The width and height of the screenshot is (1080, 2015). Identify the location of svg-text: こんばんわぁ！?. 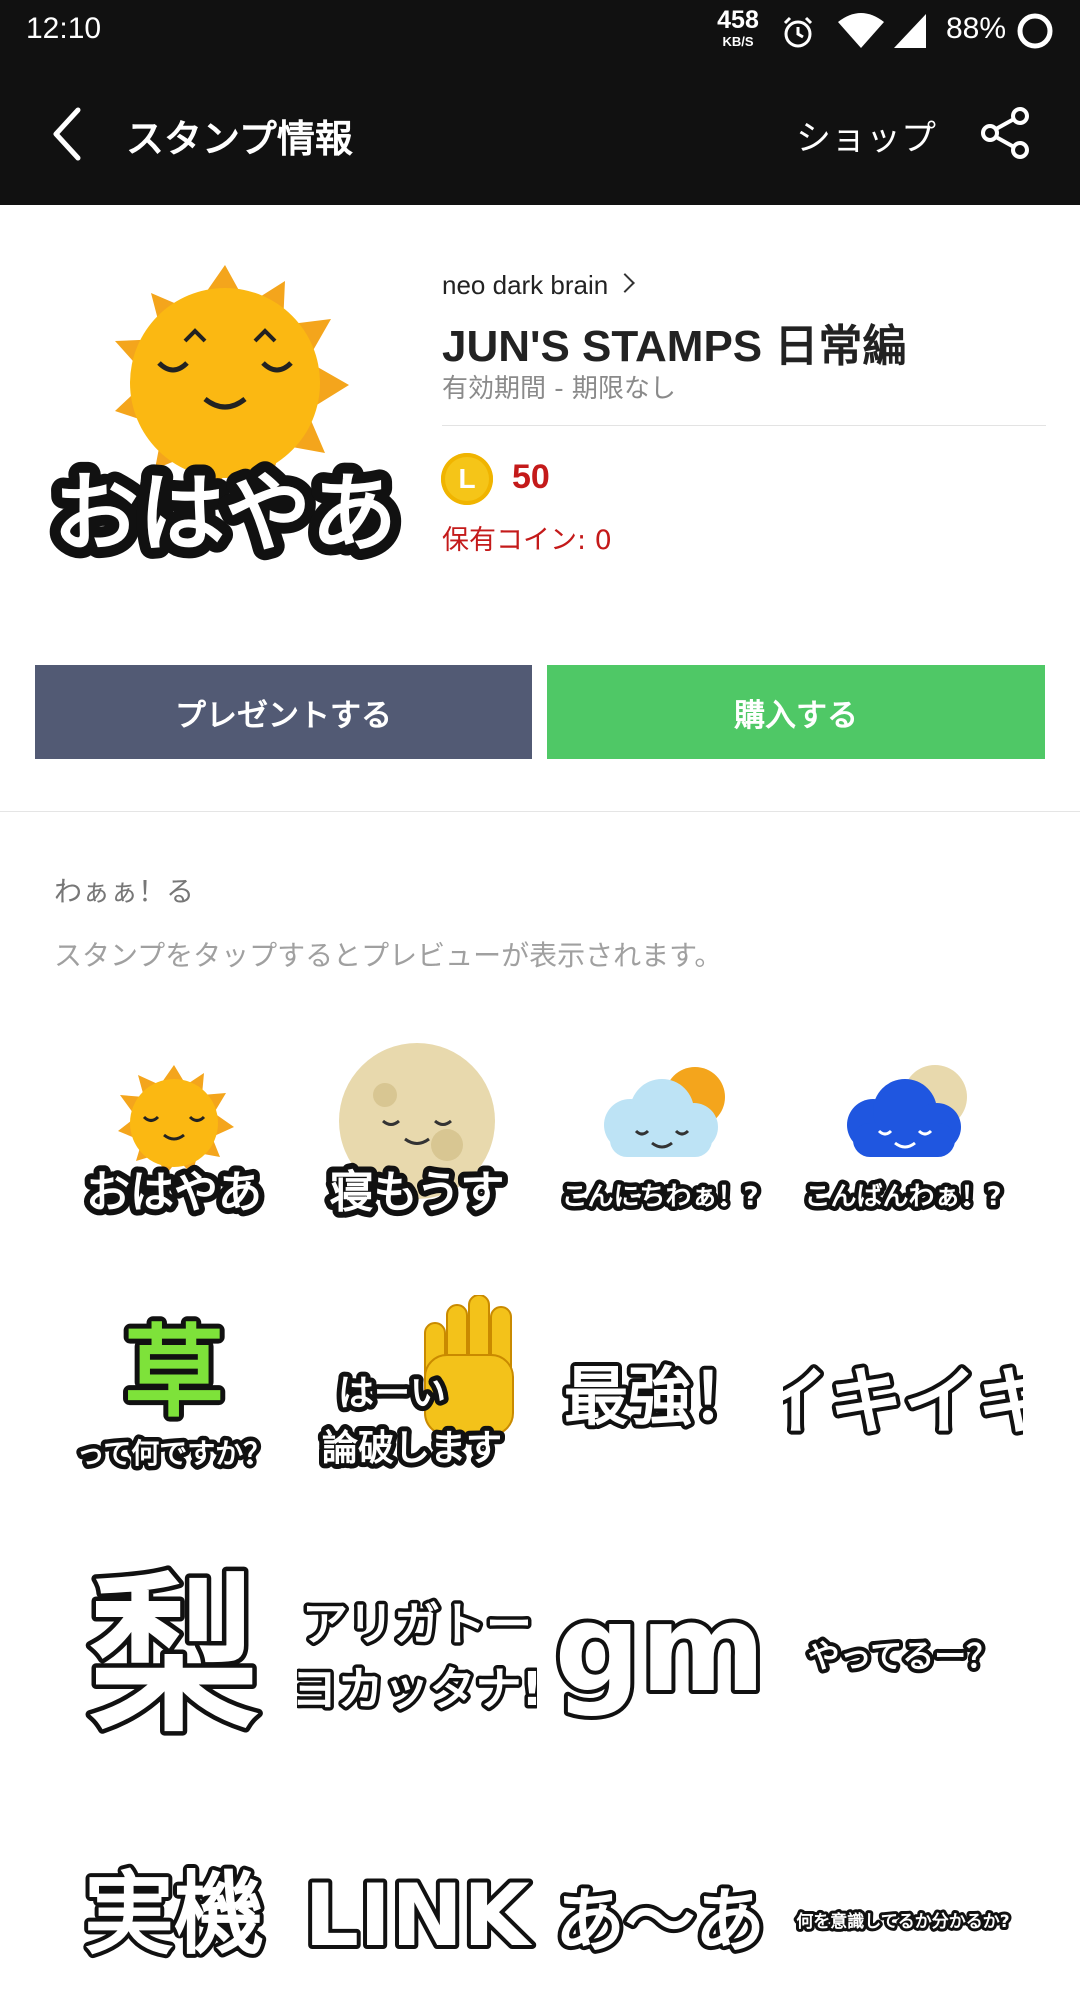
(902, 1197).